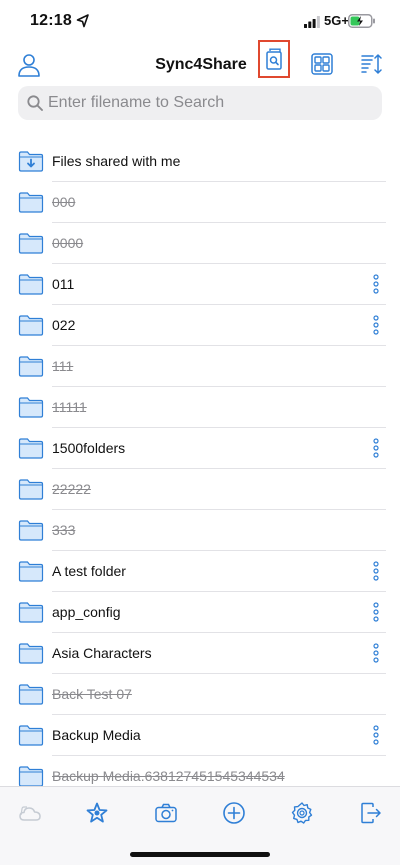 The width and height of the screenshot is (400, 865). What do you see at coordinates (86, 612) in the screenshot?
I see `file-name: app_config` at bounding box center [86, 612].